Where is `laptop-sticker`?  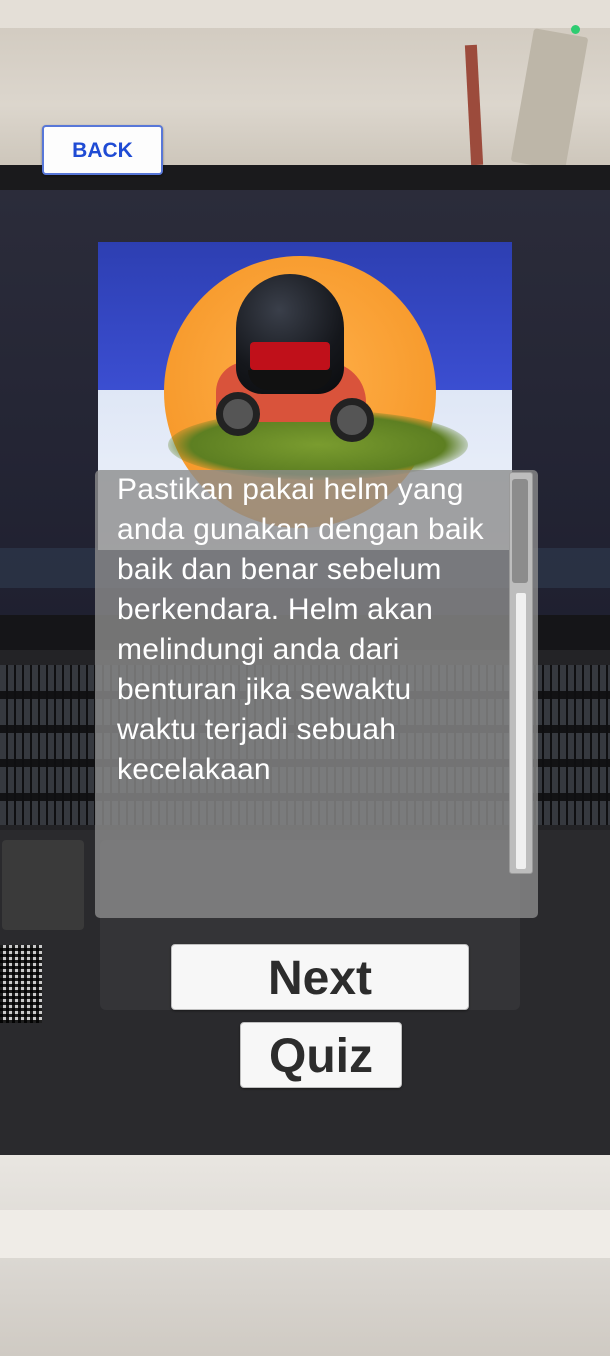 laptop-sticker is located at coordinates (43, 885).